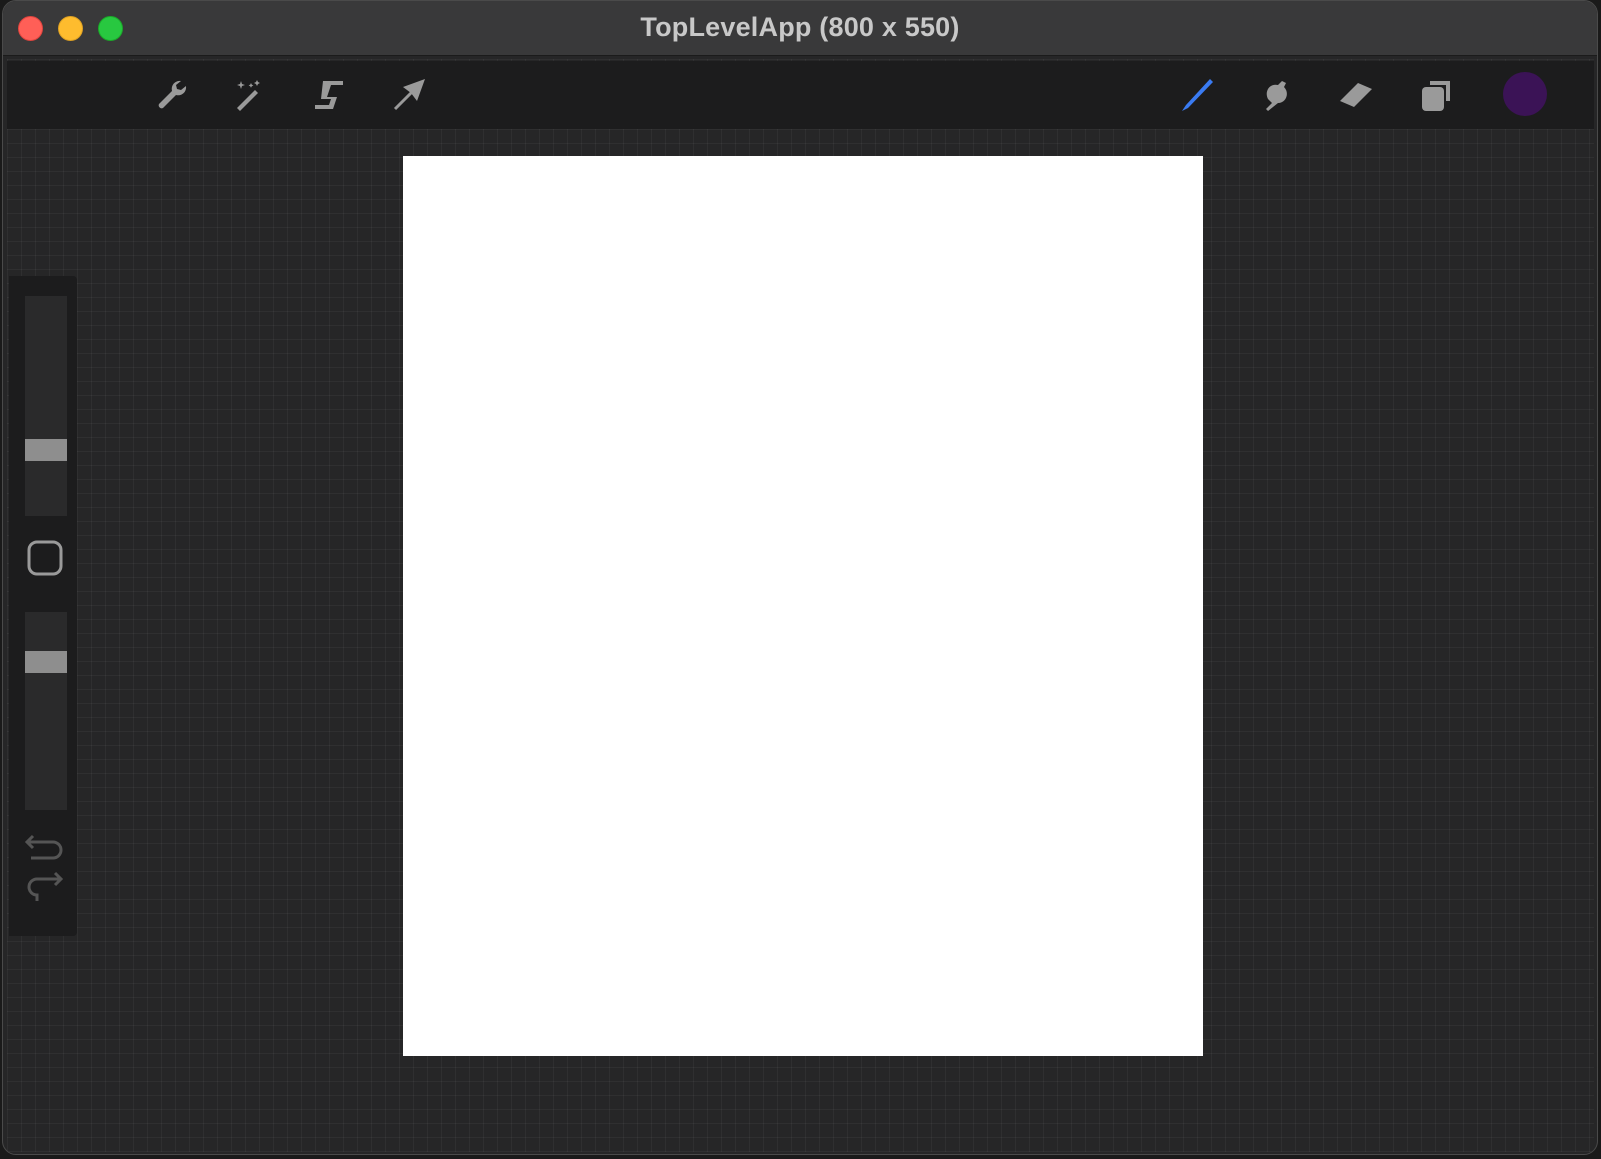 This screenshot has height=1159, width=1601. What do you see at coordinates (45, 887) in the screenshot?
I see `redo-icon` at bounding box center [45, 887].